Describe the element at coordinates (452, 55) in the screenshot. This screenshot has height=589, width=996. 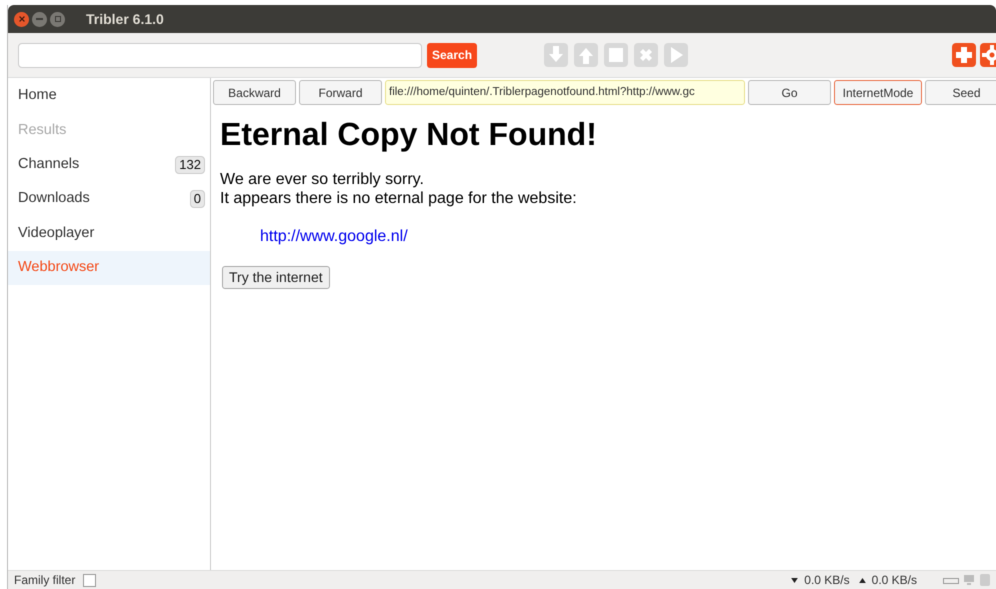
I see `search-button: Search` at that location.